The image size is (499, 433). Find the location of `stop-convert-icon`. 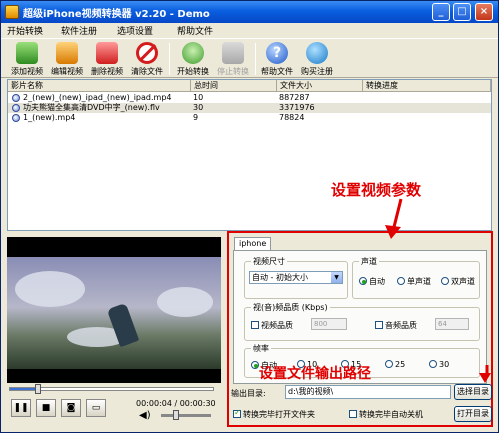

stop-convert-icon is located at coordinates (233, 53).